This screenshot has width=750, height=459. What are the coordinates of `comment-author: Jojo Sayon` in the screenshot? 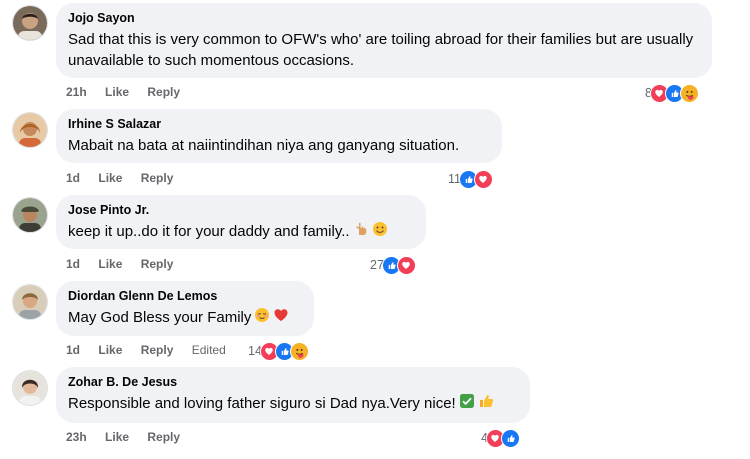 It's located at (384, 18).